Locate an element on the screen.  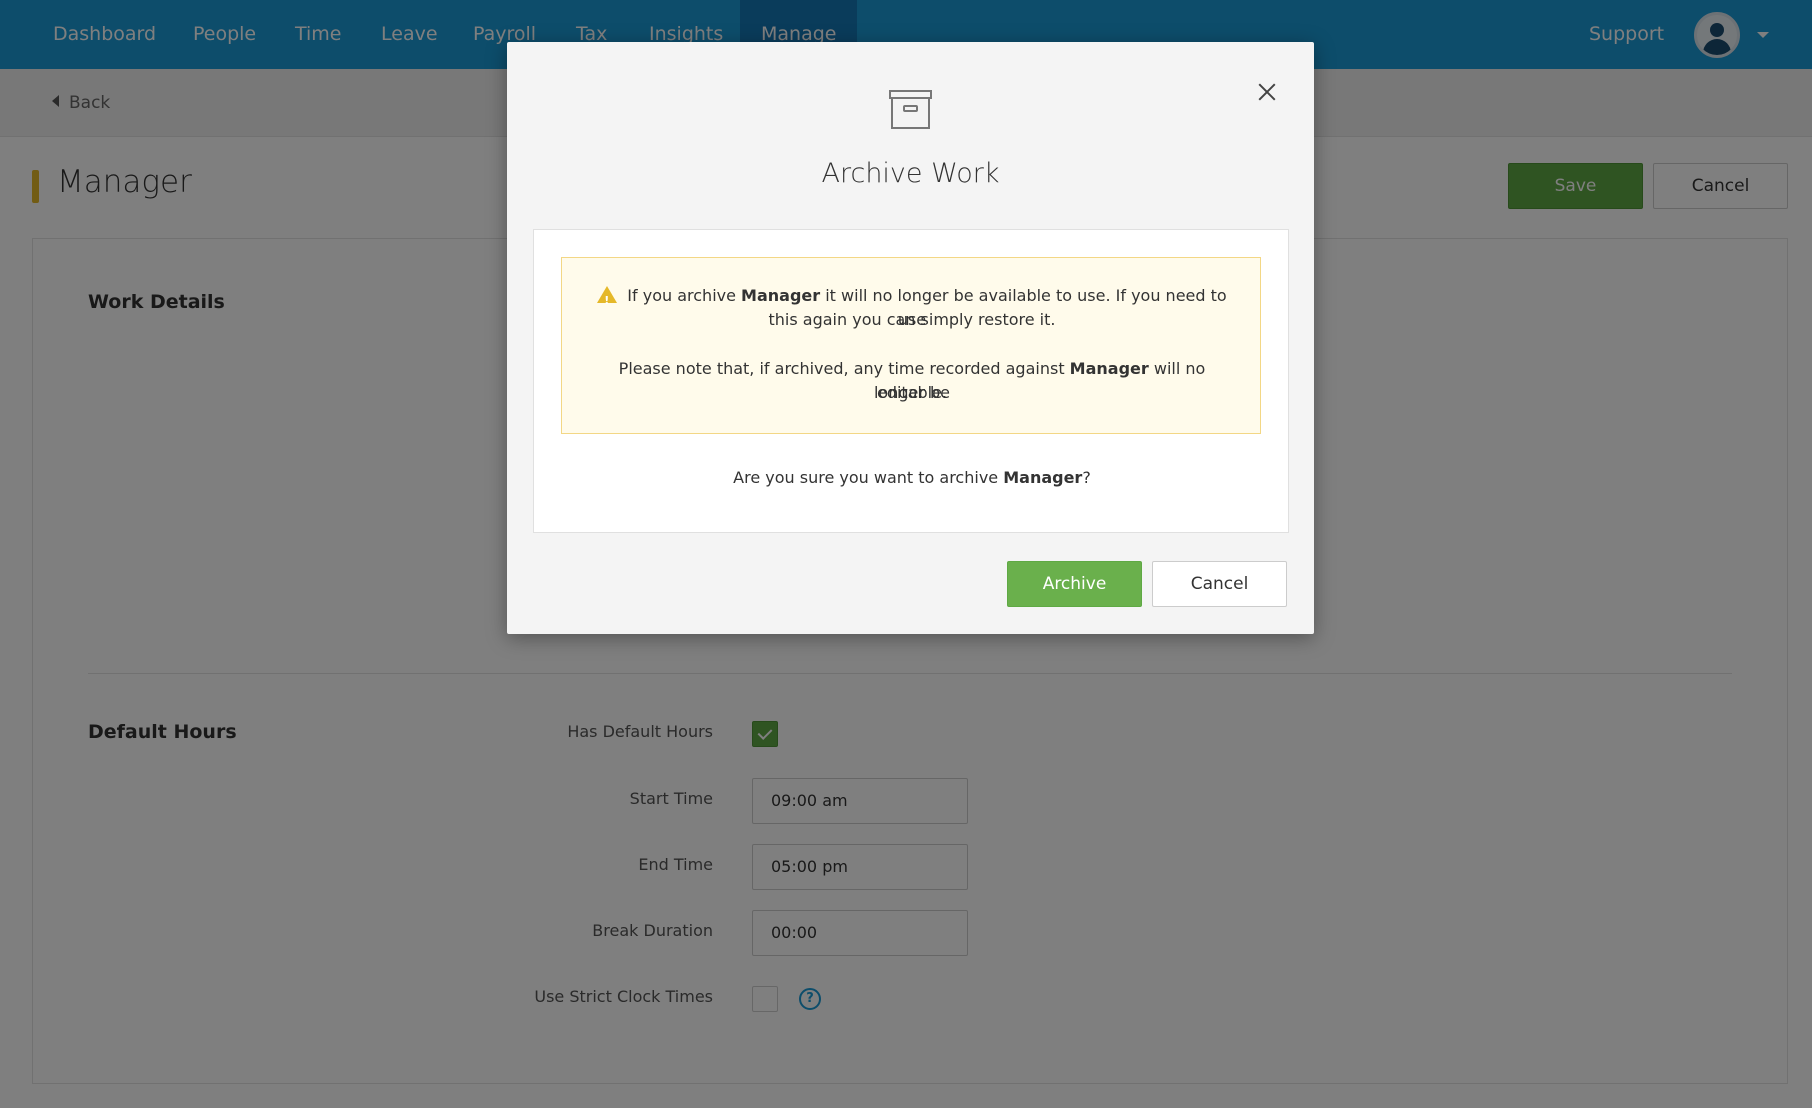
warning-icon is located at coordinates (607, 299).